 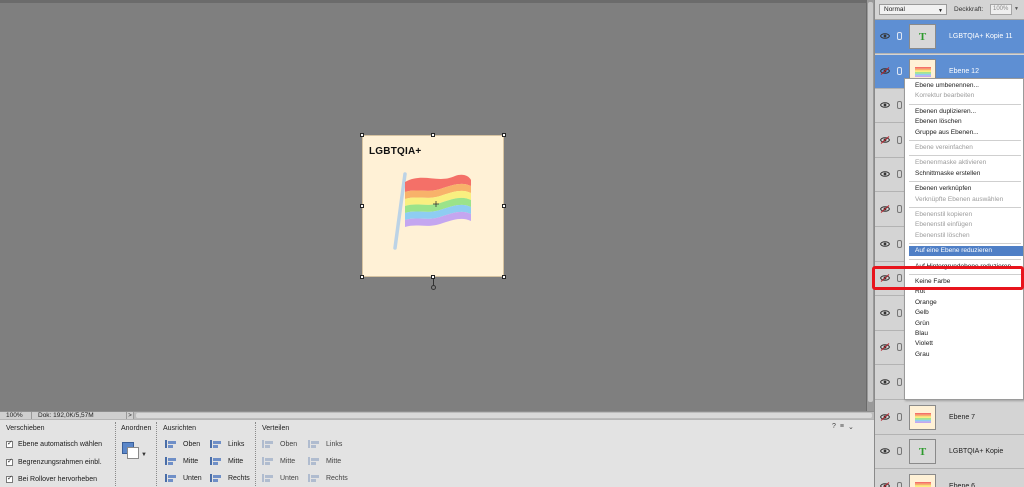 I want to click on layer-name: LGBTQIA+ Kopie 11, so click(x=981, y=36).